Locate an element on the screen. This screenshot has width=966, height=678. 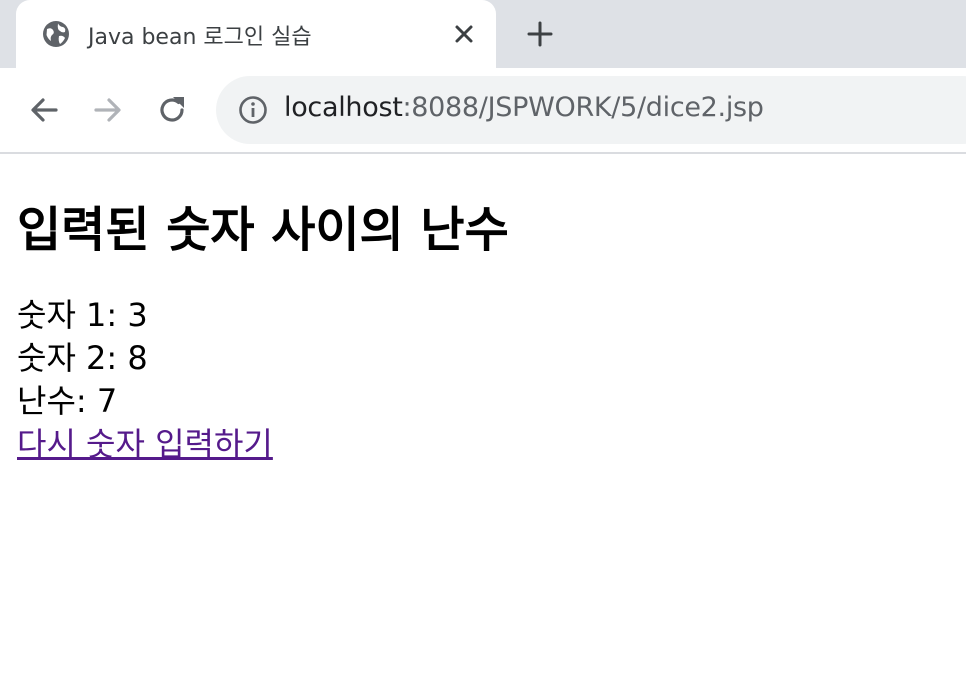
number-two-line: 숫자 2: 8 is located at coordinates (82, 358).